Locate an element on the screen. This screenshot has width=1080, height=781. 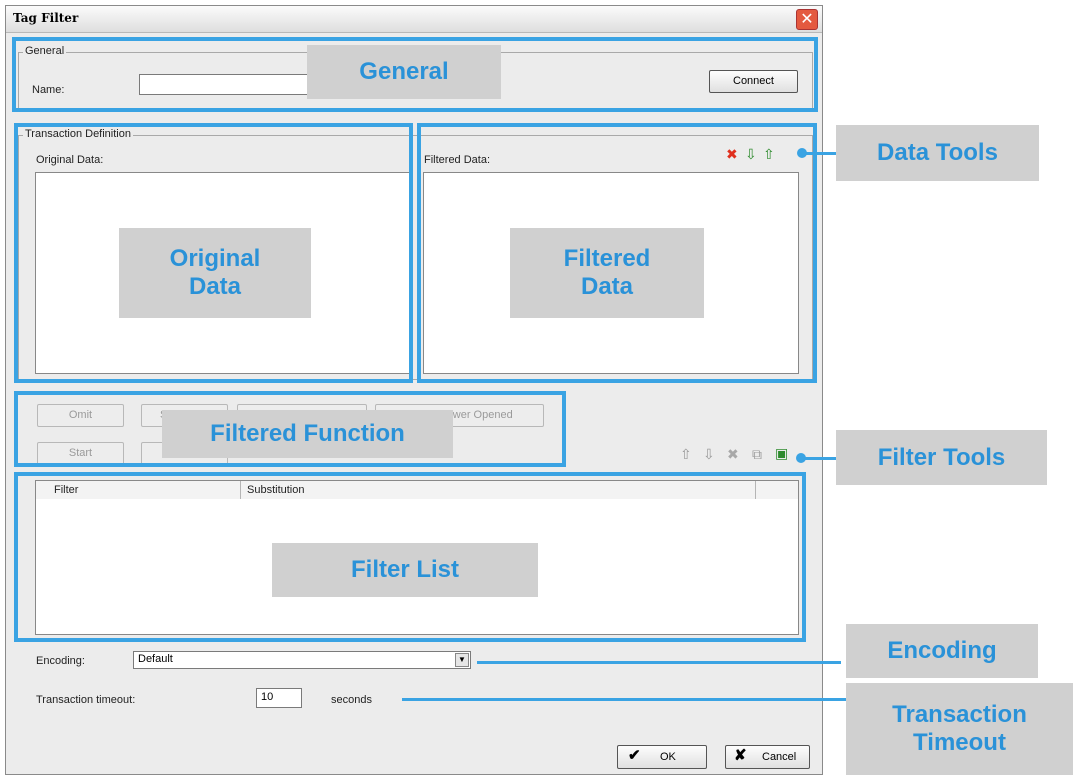
filtered-data-callout: Filtered Data is located at coordinates (607, 273).